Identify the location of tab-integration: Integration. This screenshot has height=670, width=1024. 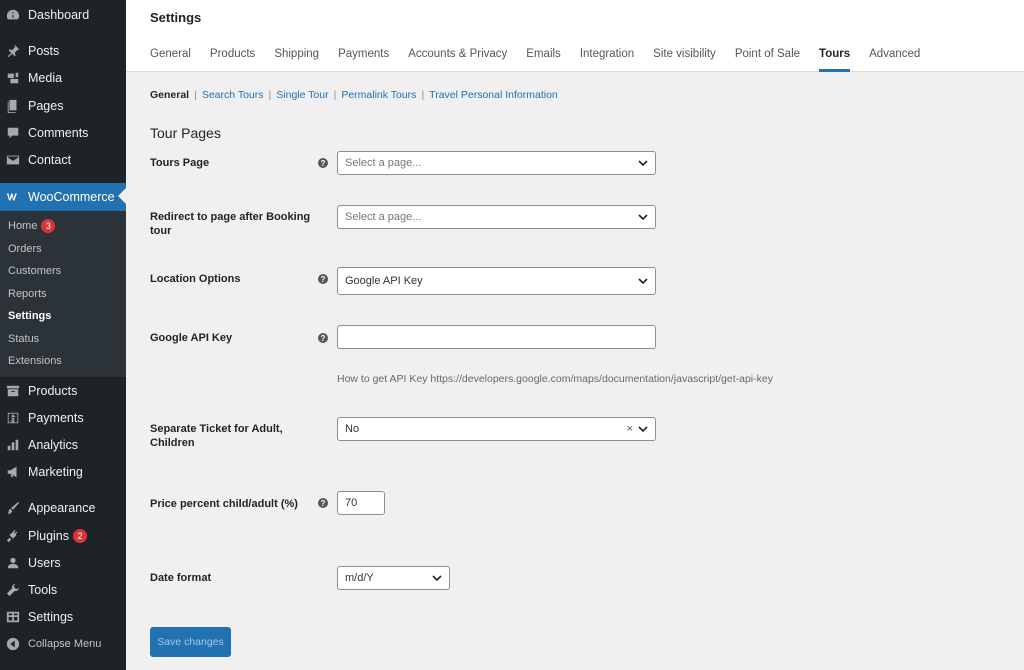
(607, 60).